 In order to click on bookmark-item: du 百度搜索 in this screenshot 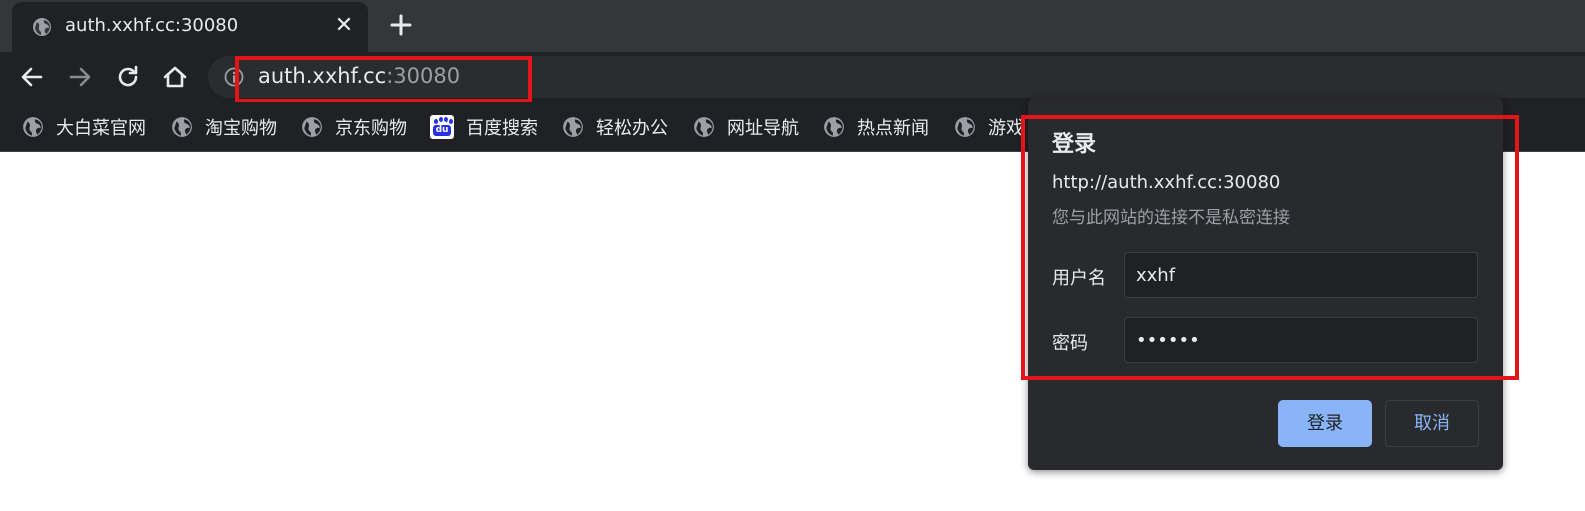, I will do `click(484, 127)`.